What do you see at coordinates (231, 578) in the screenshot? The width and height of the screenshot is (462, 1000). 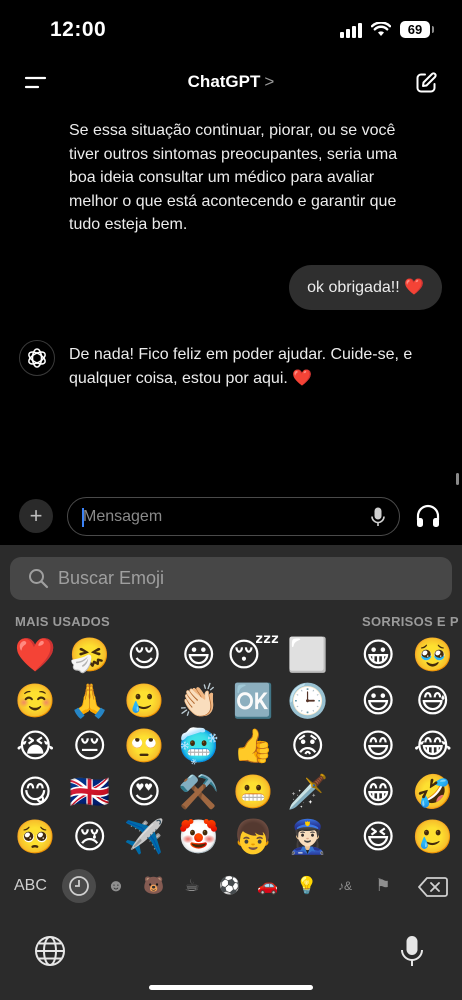 I see `emoji-search-input: Buscar Emoji` at bounding box center [231, 578].